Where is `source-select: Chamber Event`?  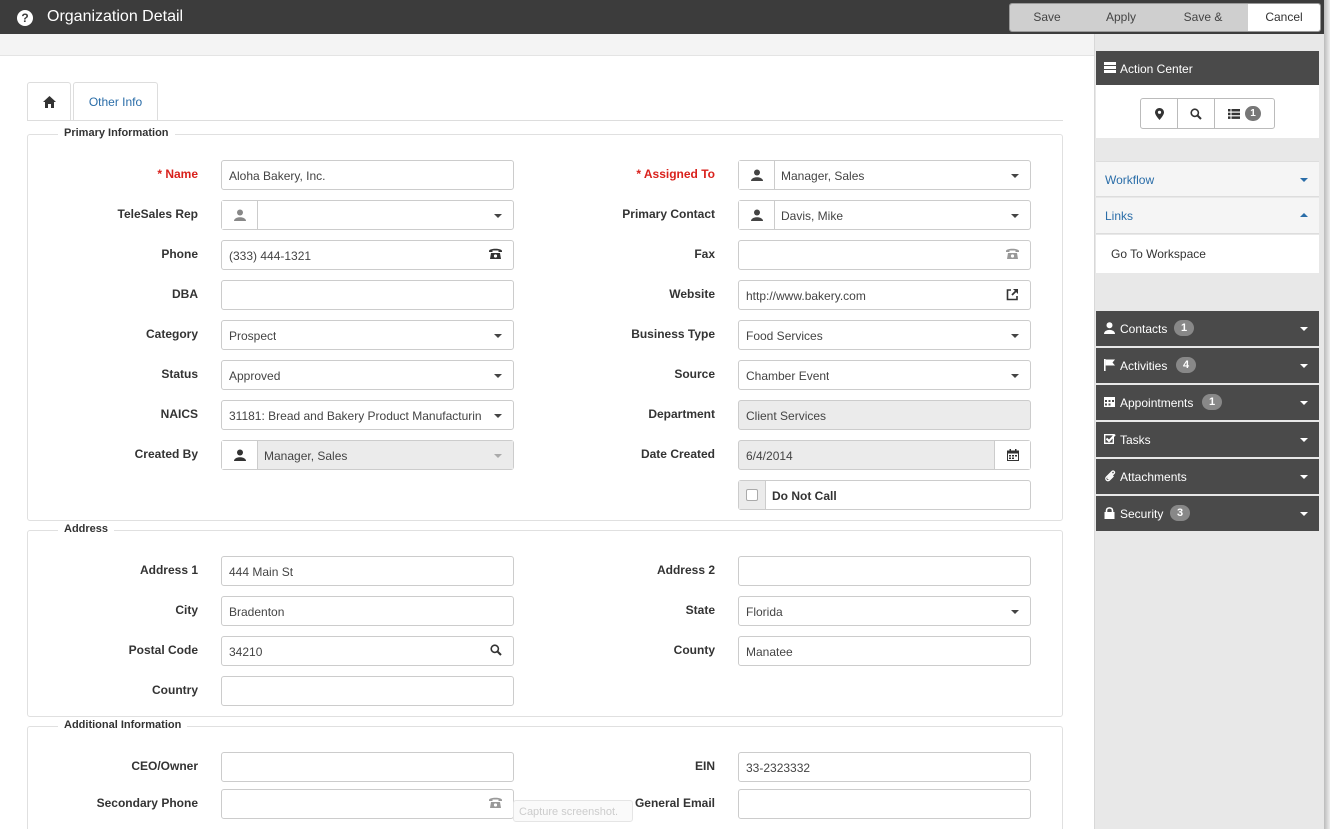
source-select: Chamber Event is located at coordinates (884, 375).